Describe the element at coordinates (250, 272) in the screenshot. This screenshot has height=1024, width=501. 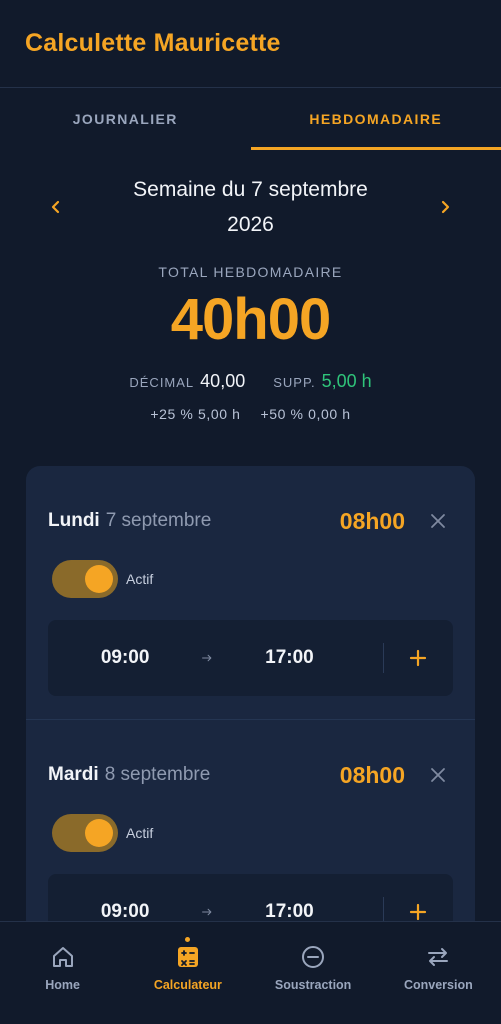
I see `total-label: TOTAL HEBDOMADAIRE` at that location.